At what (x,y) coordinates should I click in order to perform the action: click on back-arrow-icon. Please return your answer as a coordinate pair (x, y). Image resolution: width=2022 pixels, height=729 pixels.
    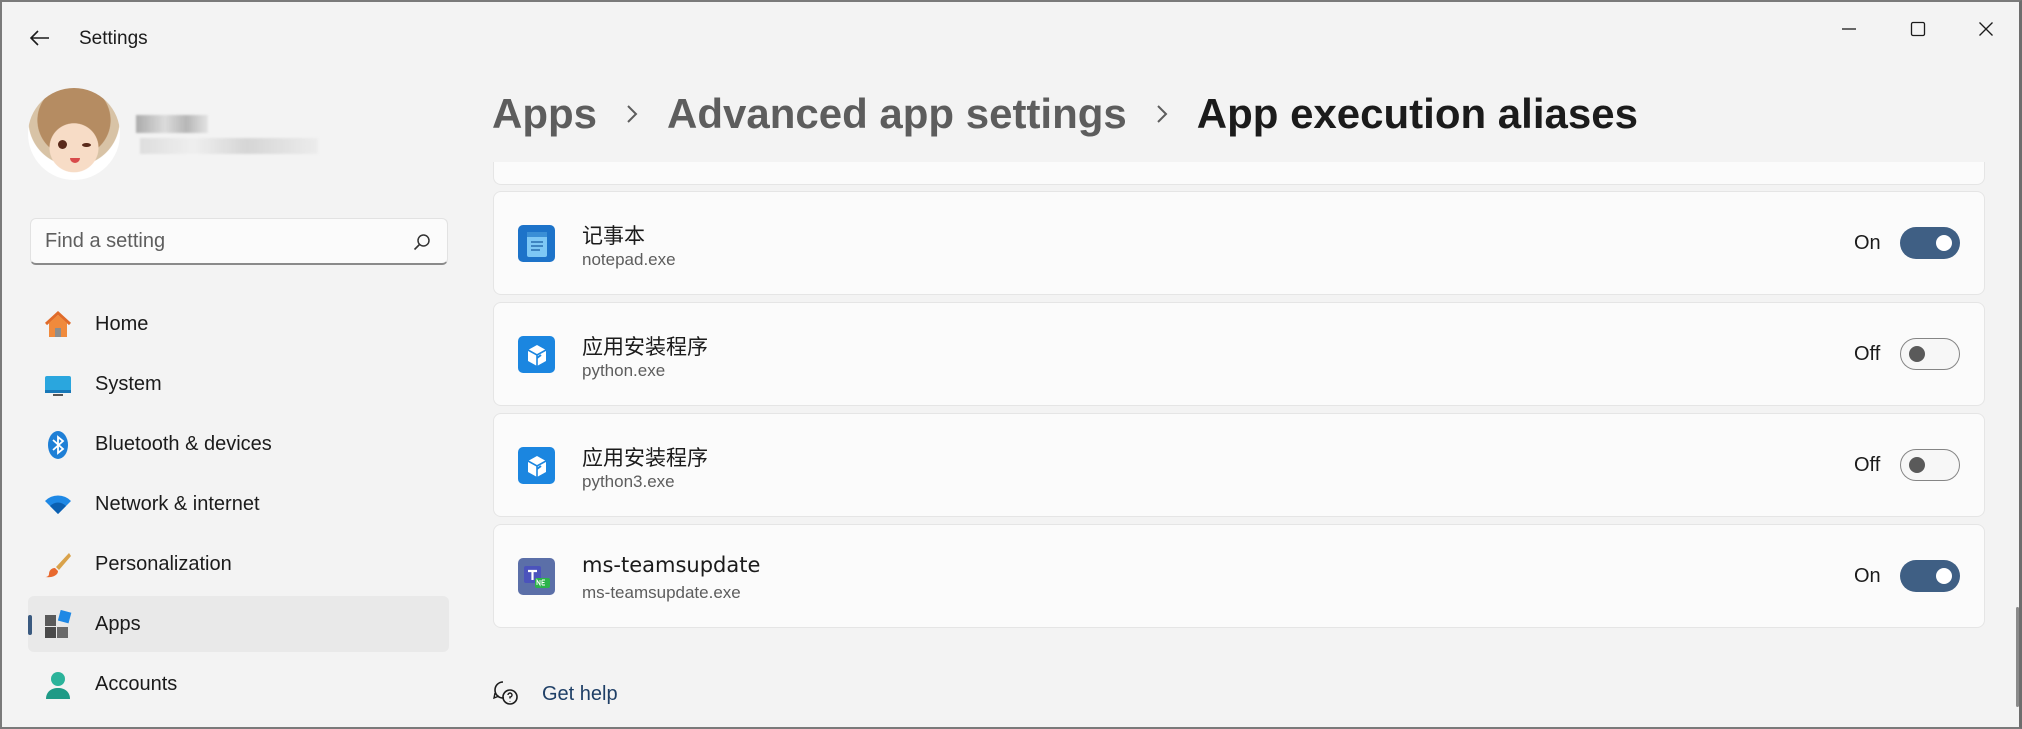
    Looking at the image, I should click on (39, 38).